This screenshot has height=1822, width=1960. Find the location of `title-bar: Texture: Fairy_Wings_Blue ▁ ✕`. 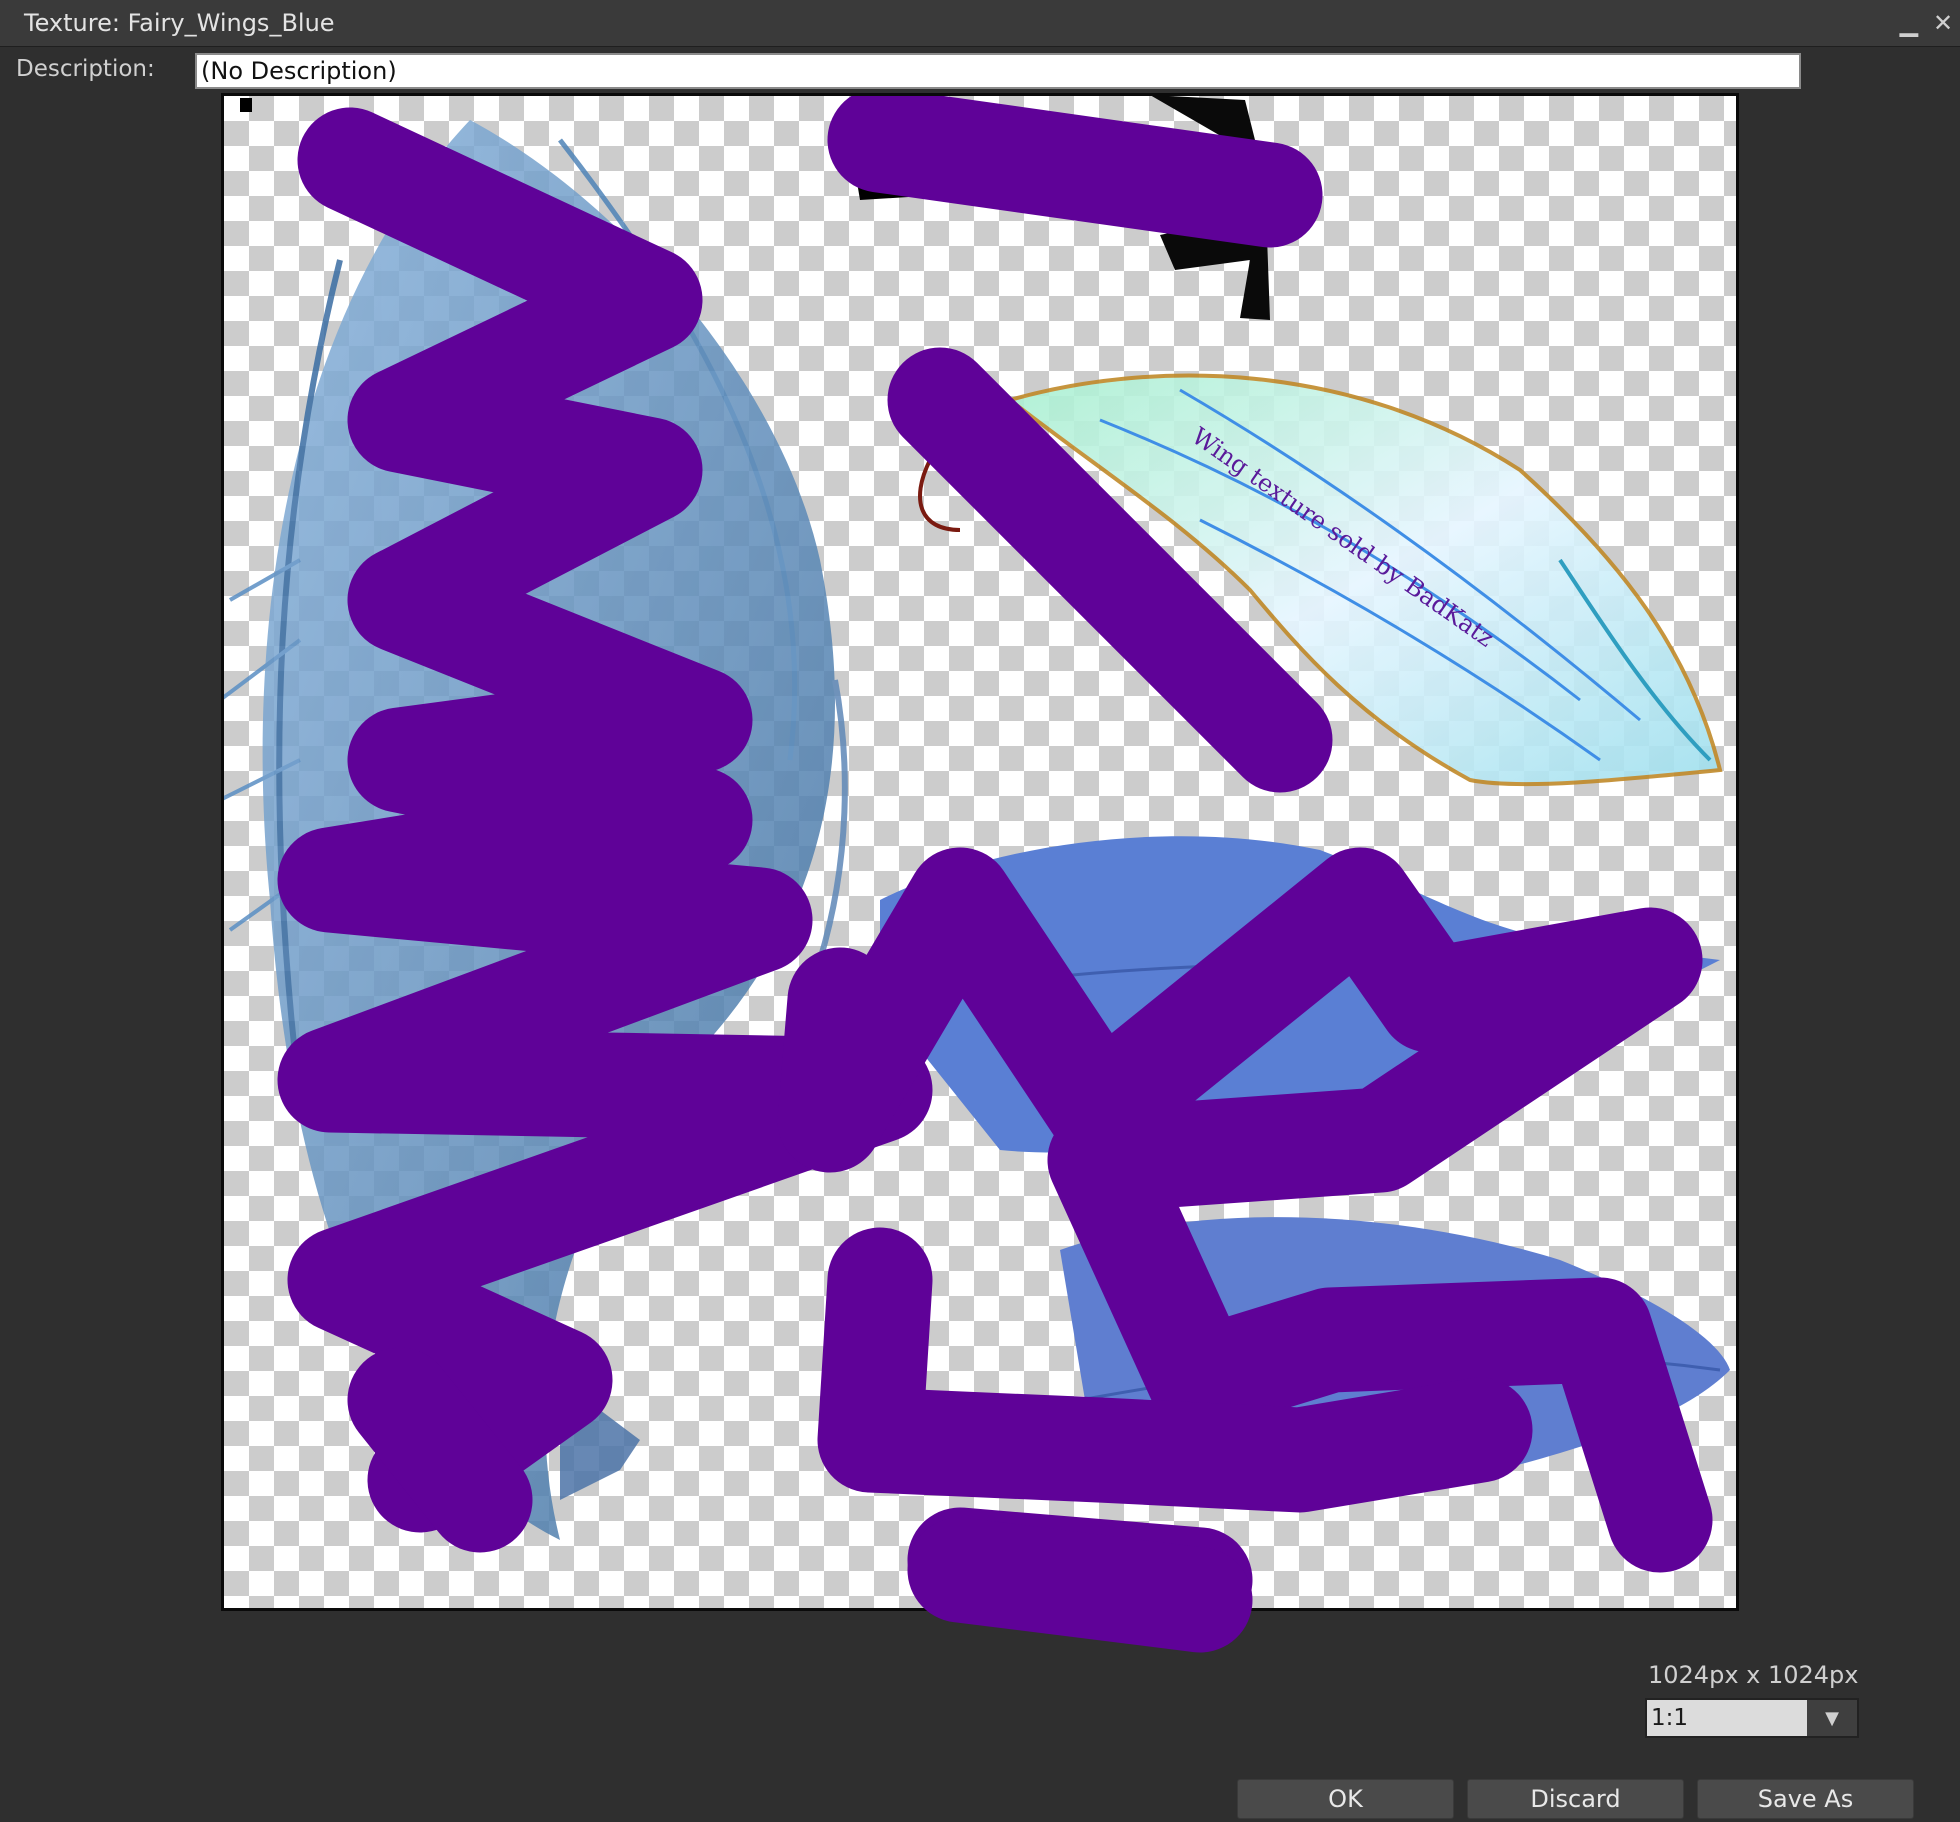

title-bar: Texture: Fairy_Wings_Blue ▁ ✕ is located at coordinates (980, 23).